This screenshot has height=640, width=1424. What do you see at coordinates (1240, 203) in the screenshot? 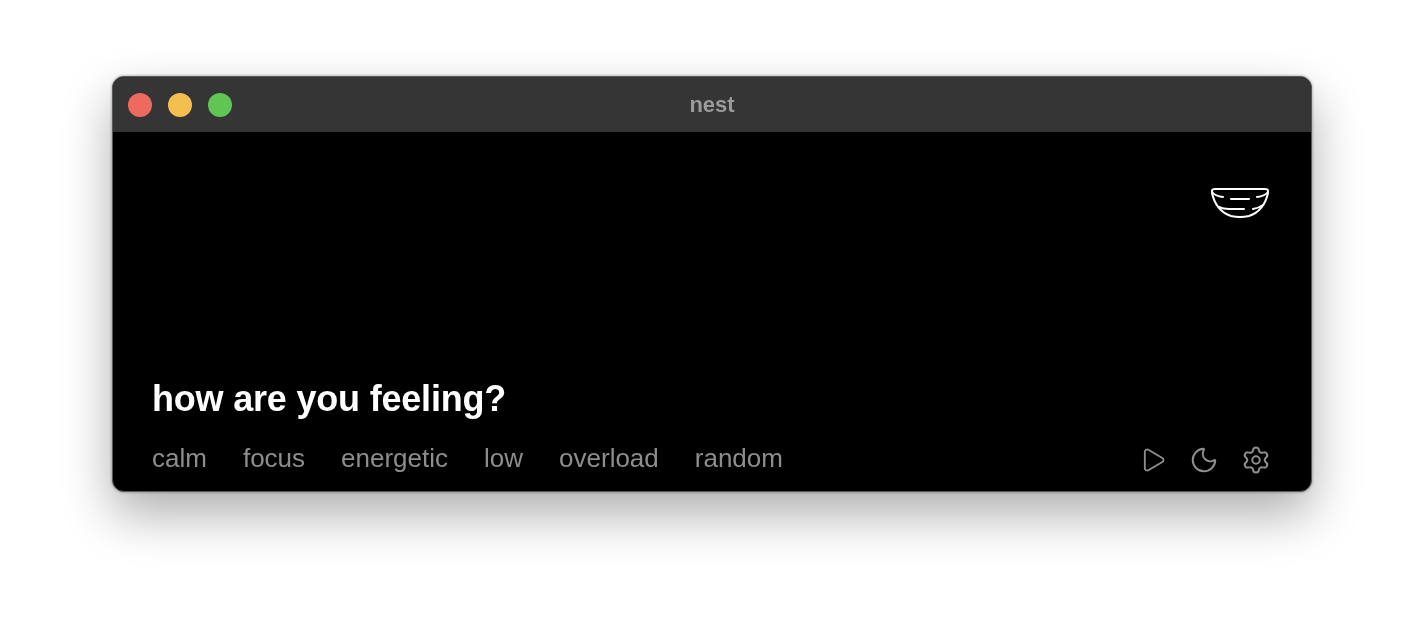
I see `bowl-icon` at bounding box center [1240, 203].